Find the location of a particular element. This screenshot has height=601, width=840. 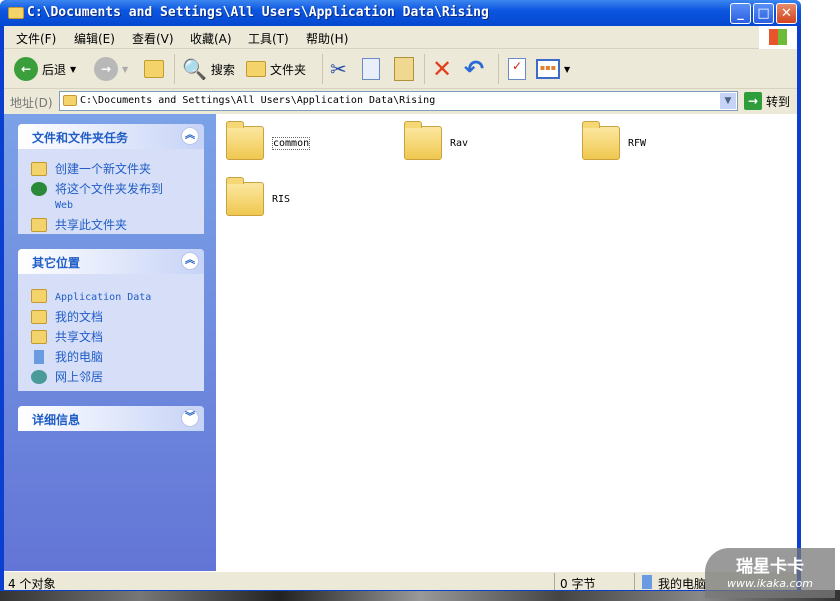

place-label: 我的文档 is located at coordinates (79, 317).